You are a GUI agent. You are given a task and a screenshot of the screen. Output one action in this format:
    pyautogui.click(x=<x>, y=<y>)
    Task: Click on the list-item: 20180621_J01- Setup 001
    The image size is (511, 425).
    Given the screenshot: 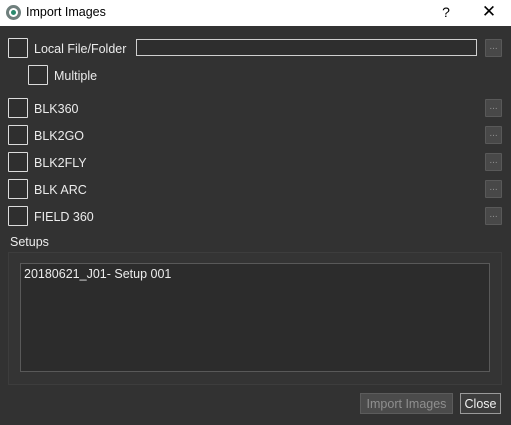 What is the action you would take?
    pyautogui.click(x=97, y=274)
    